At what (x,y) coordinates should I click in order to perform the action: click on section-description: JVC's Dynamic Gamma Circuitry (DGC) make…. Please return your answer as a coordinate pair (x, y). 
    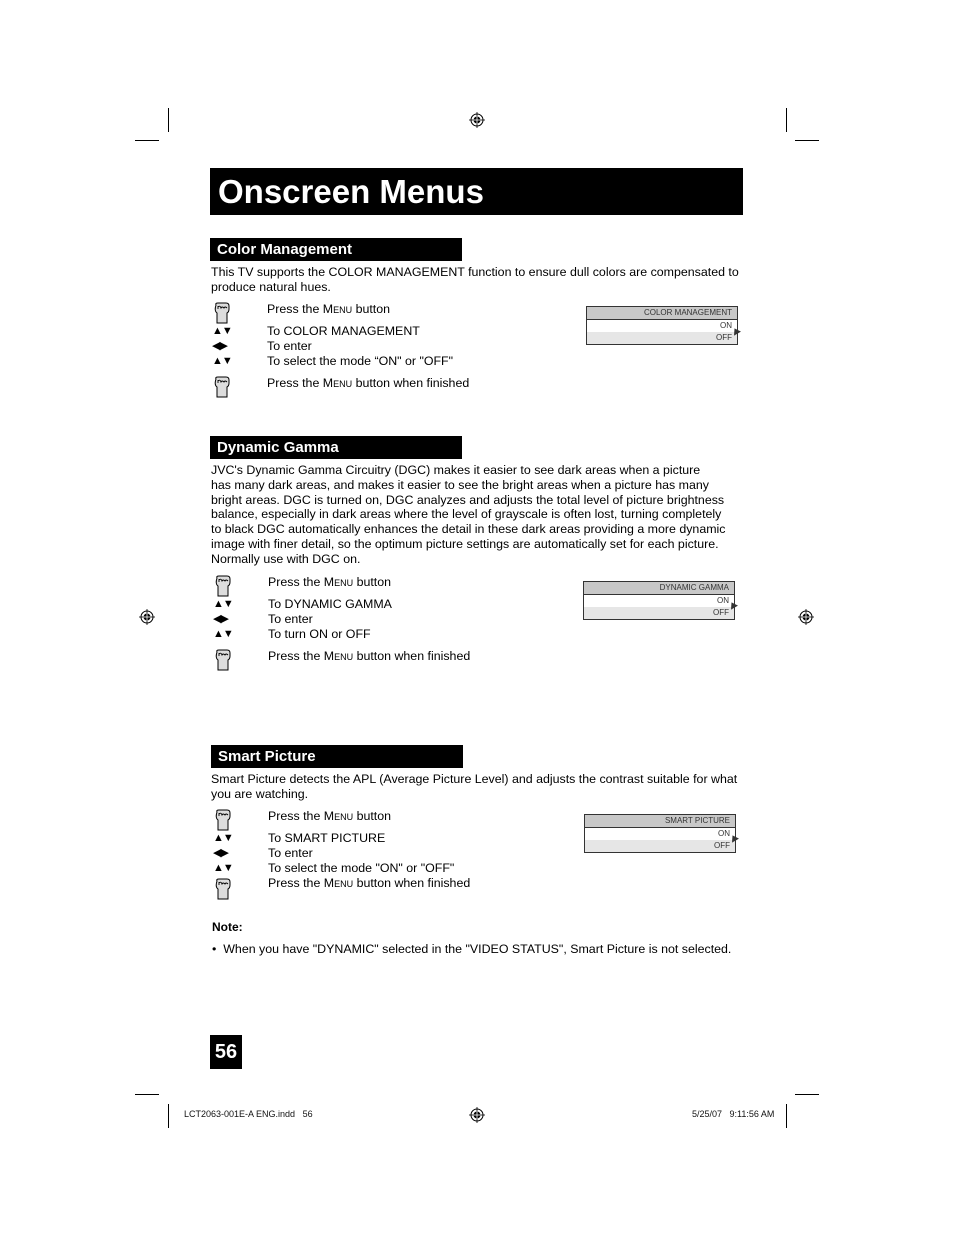
    Looking at the image, I should click on (476, 515).